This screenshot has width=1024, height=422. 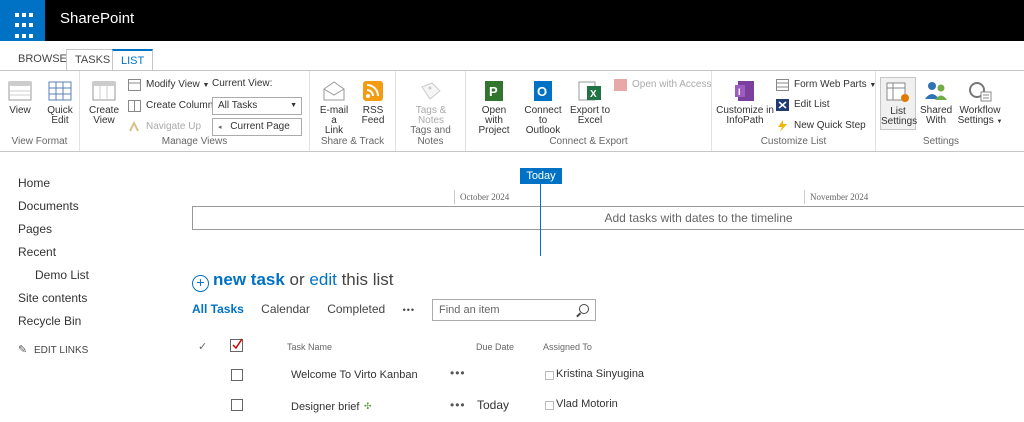 What do you see at coordinates (584, 309) in the screenshot?
I see `search-icon` at bounding box center [584, 309].